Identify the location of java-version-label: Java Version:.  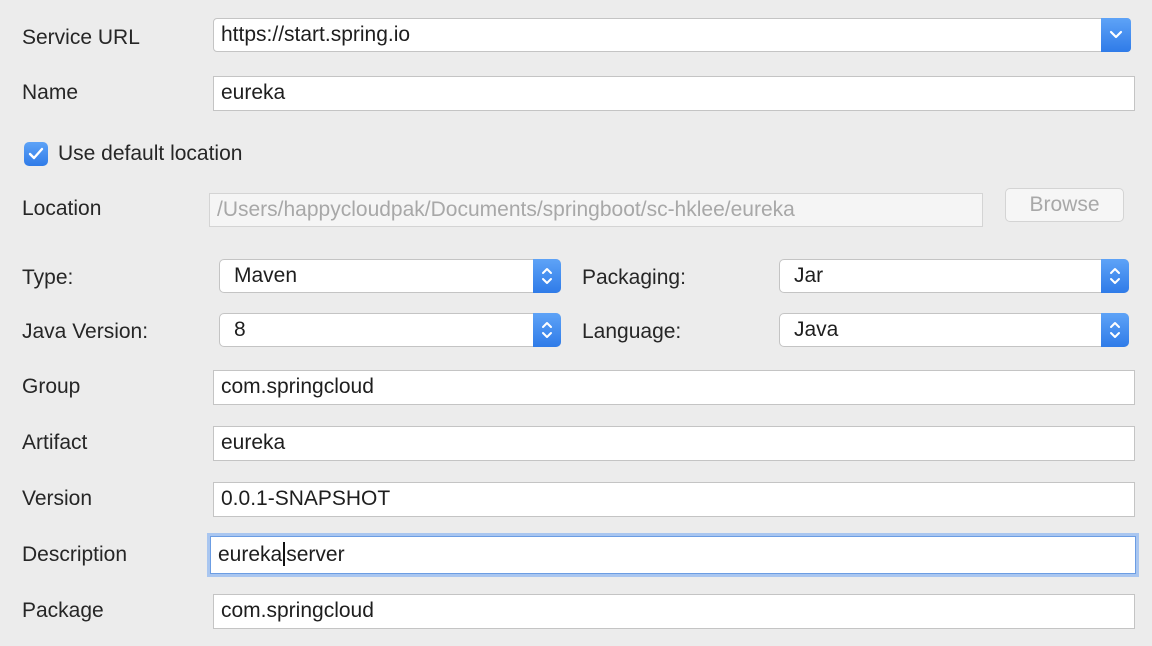
(85, 331).